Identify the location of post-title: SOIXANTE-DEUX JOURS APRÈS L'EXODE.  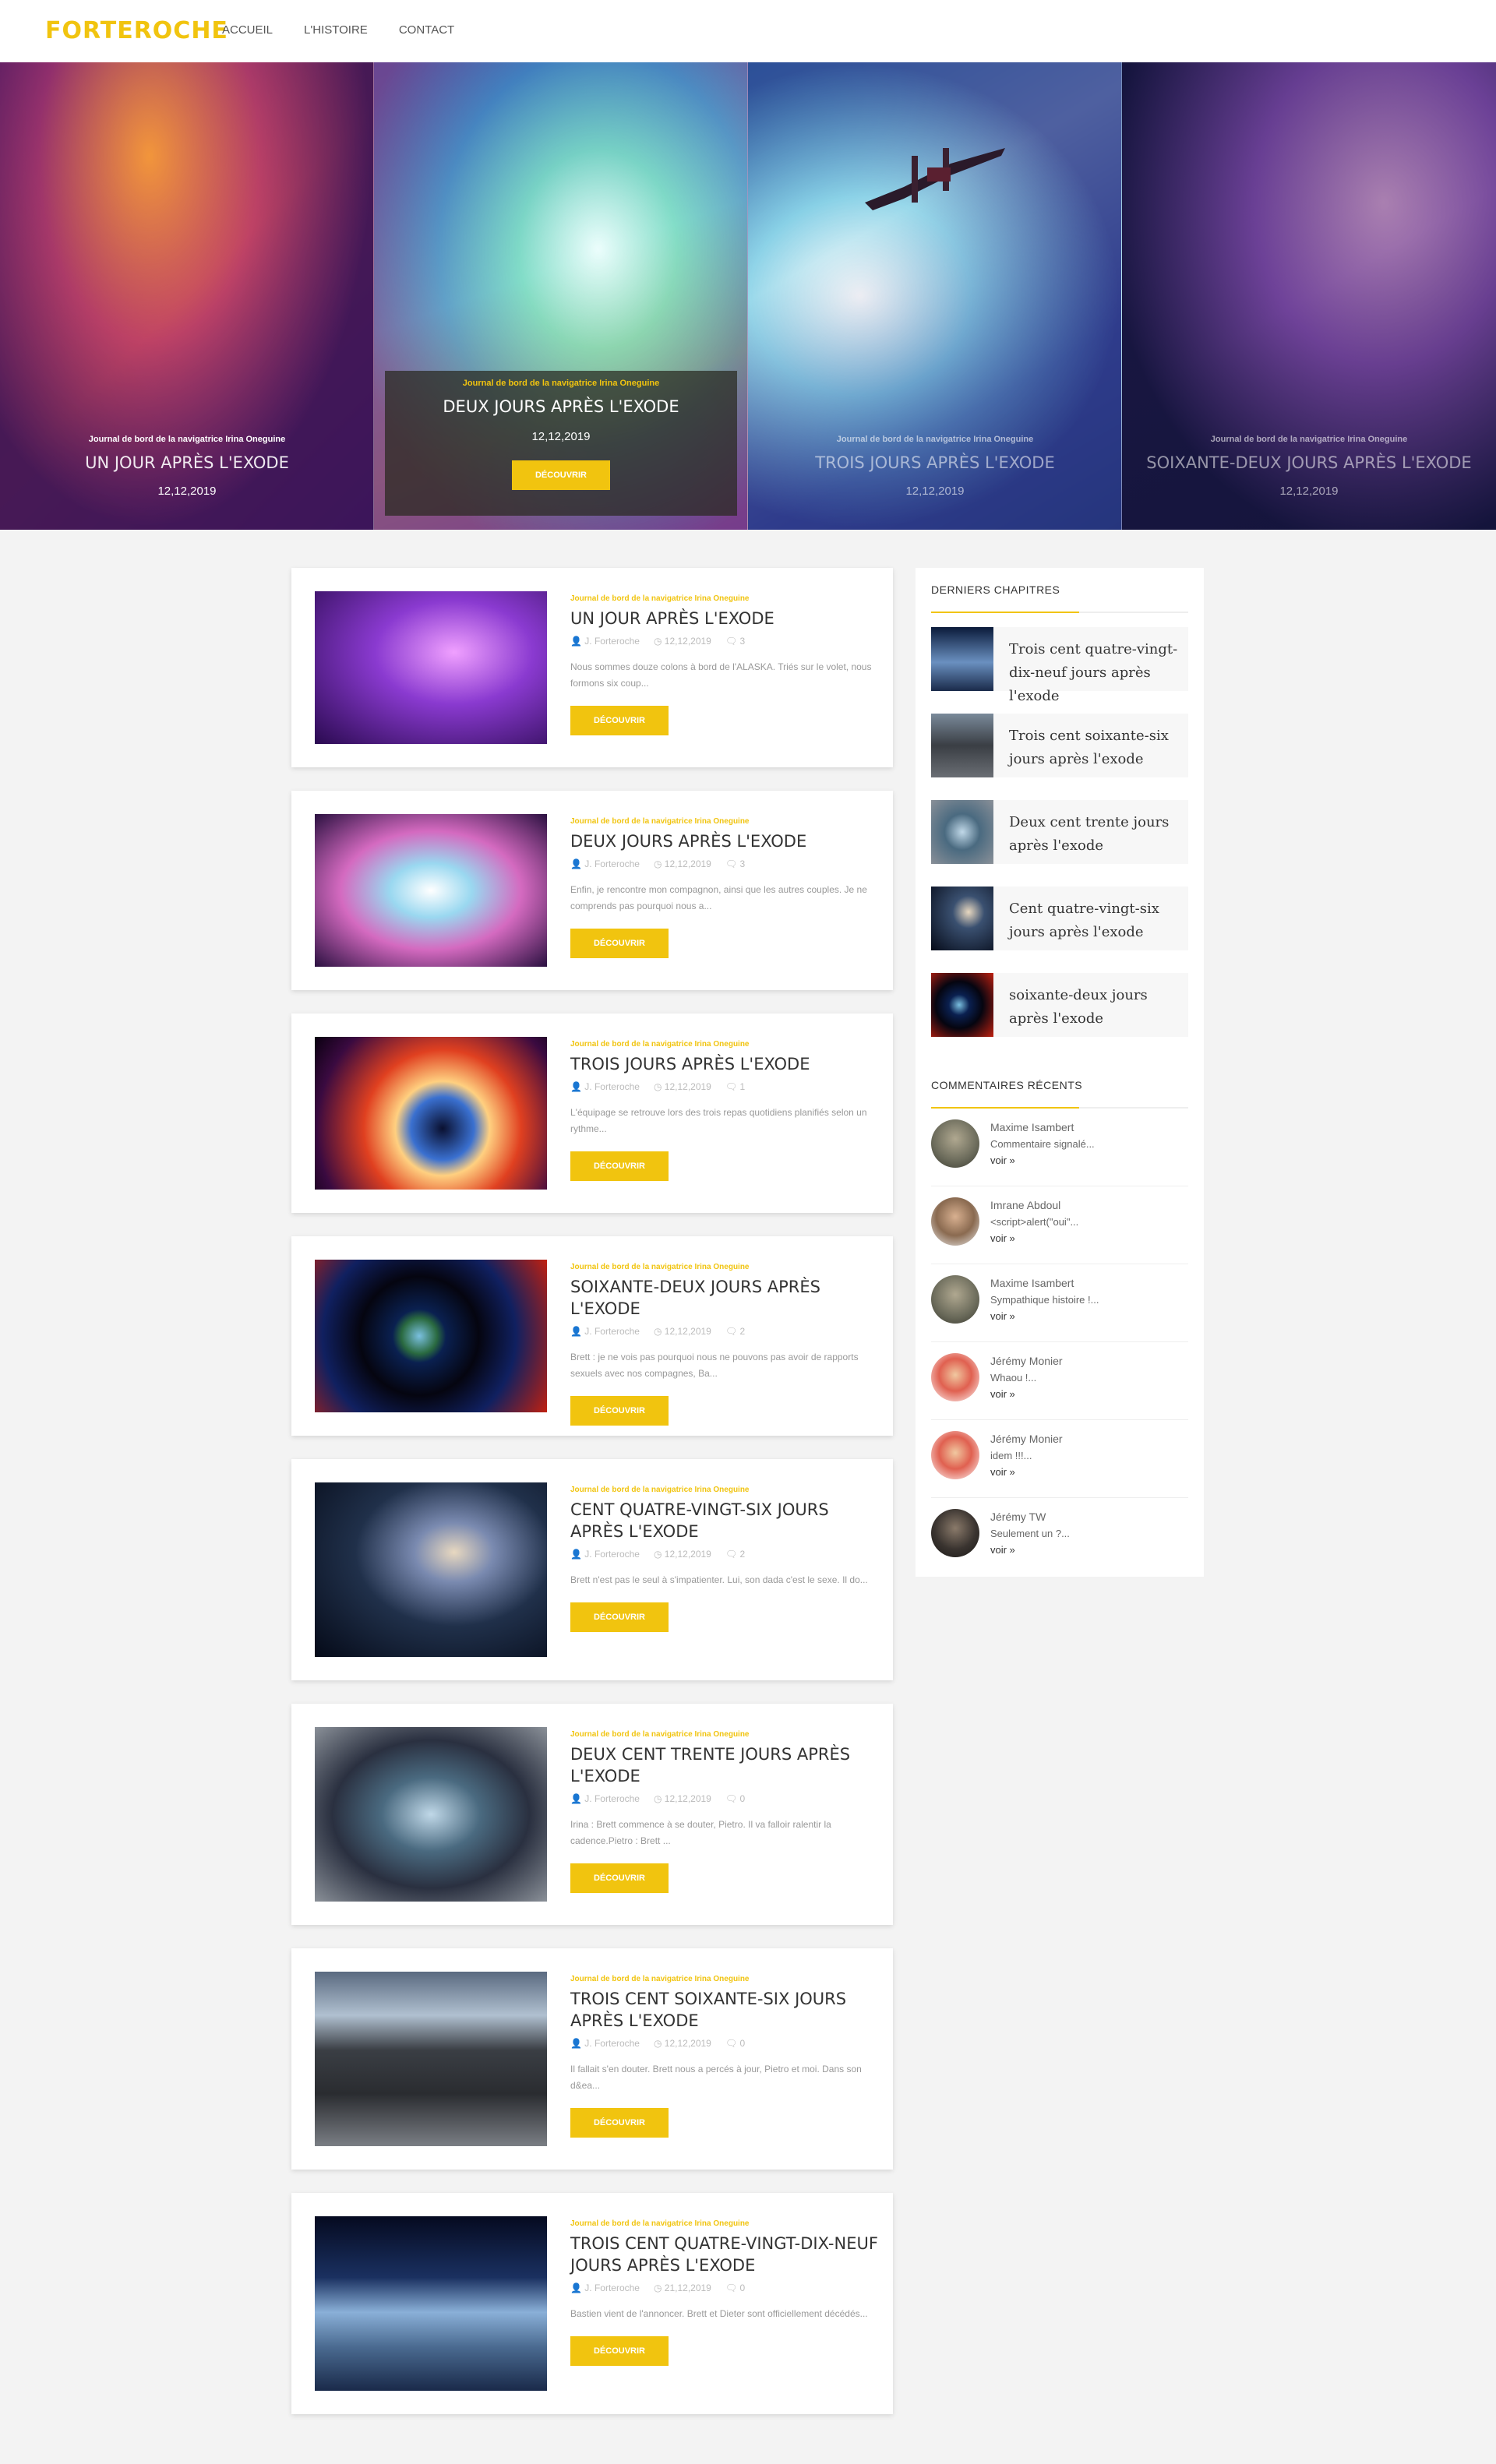
(727, 1298).